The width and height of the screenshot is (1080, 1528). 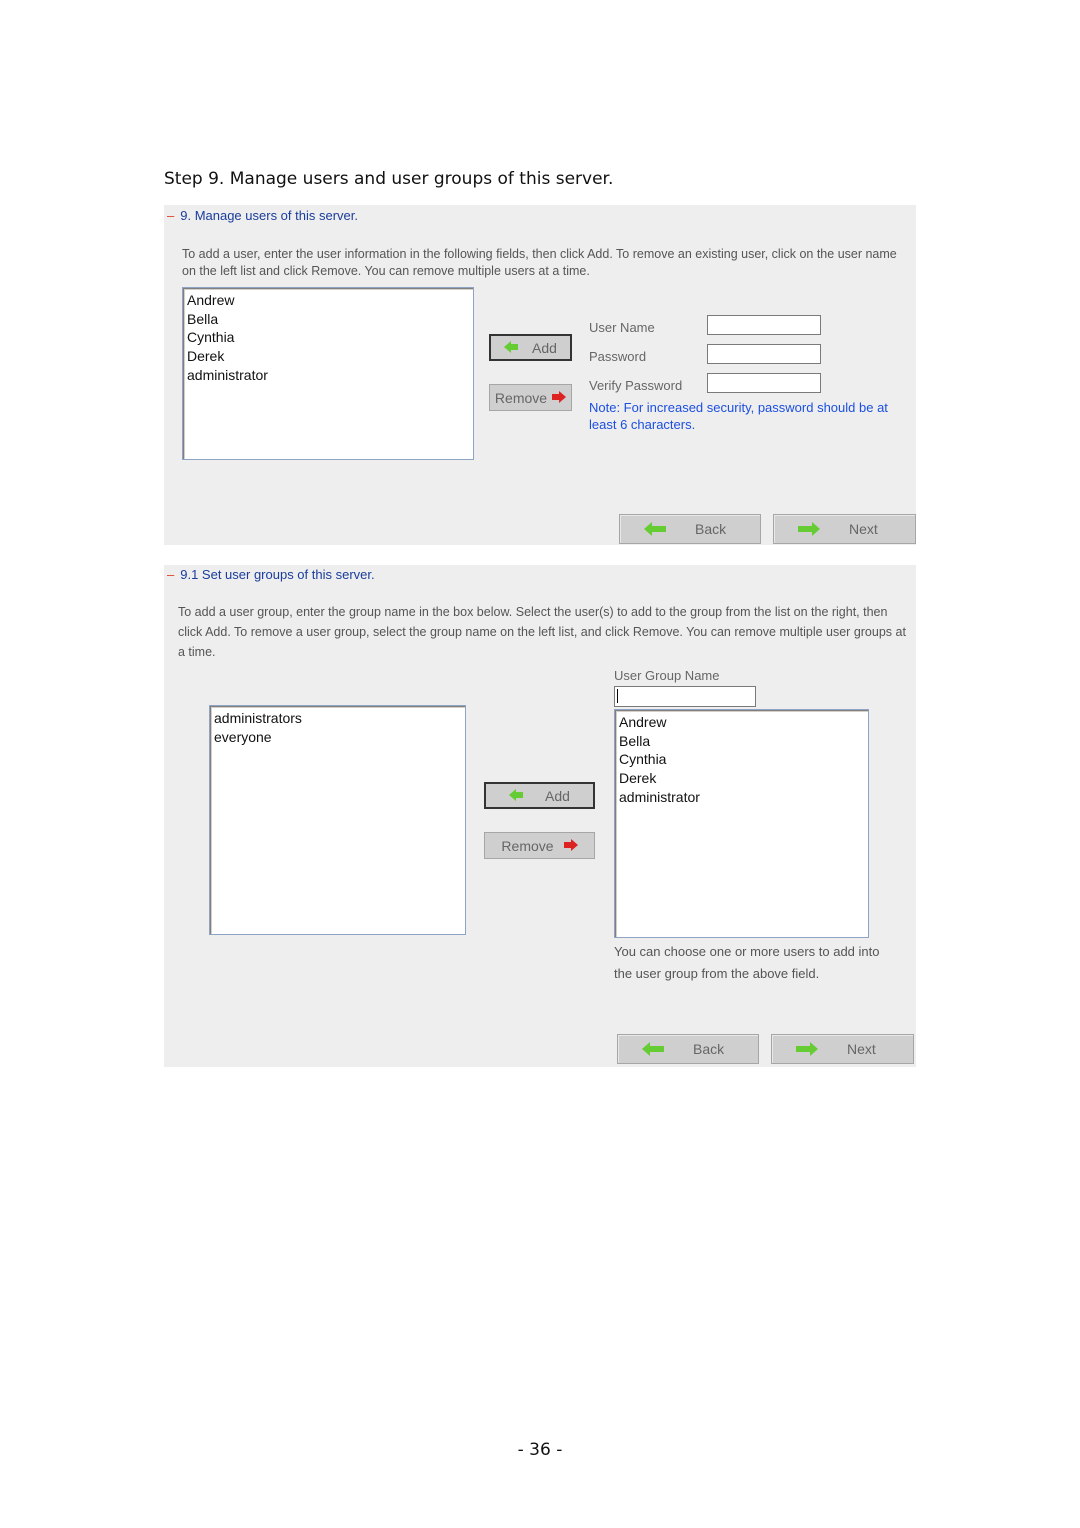 What do you see at coordinates (539, 795) in the screenshot?
I see `add-group-button: Add` at bounding box center [539, 795].